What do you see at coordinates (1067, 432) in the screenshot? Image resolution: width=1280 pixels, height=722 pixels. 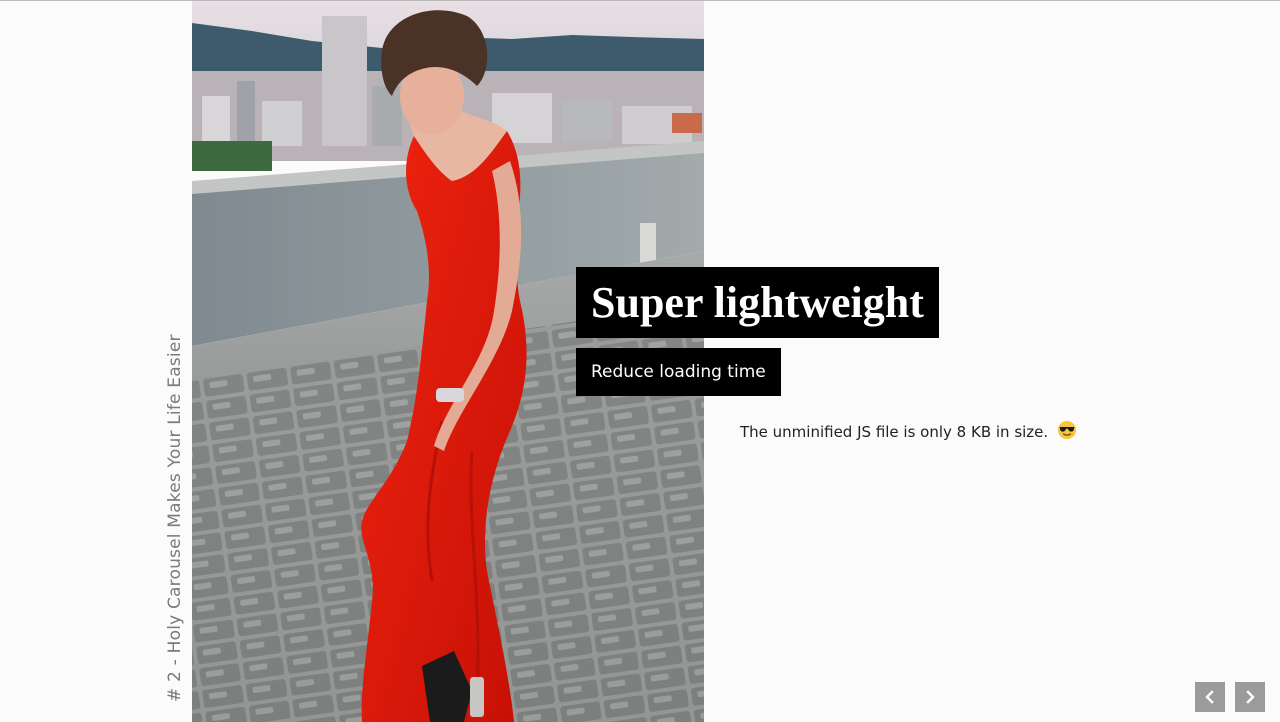 I see `sunglasses-emoji-icon` at bounding box center [1067, 432].